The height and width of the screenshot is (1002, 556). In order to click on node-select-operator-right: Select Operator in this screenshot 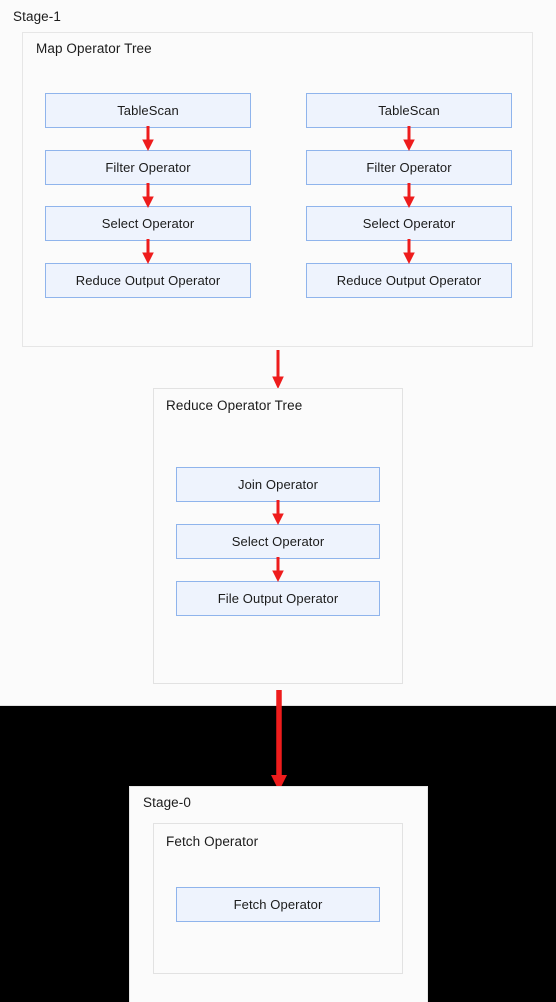, I will do `click(409, 223)`.